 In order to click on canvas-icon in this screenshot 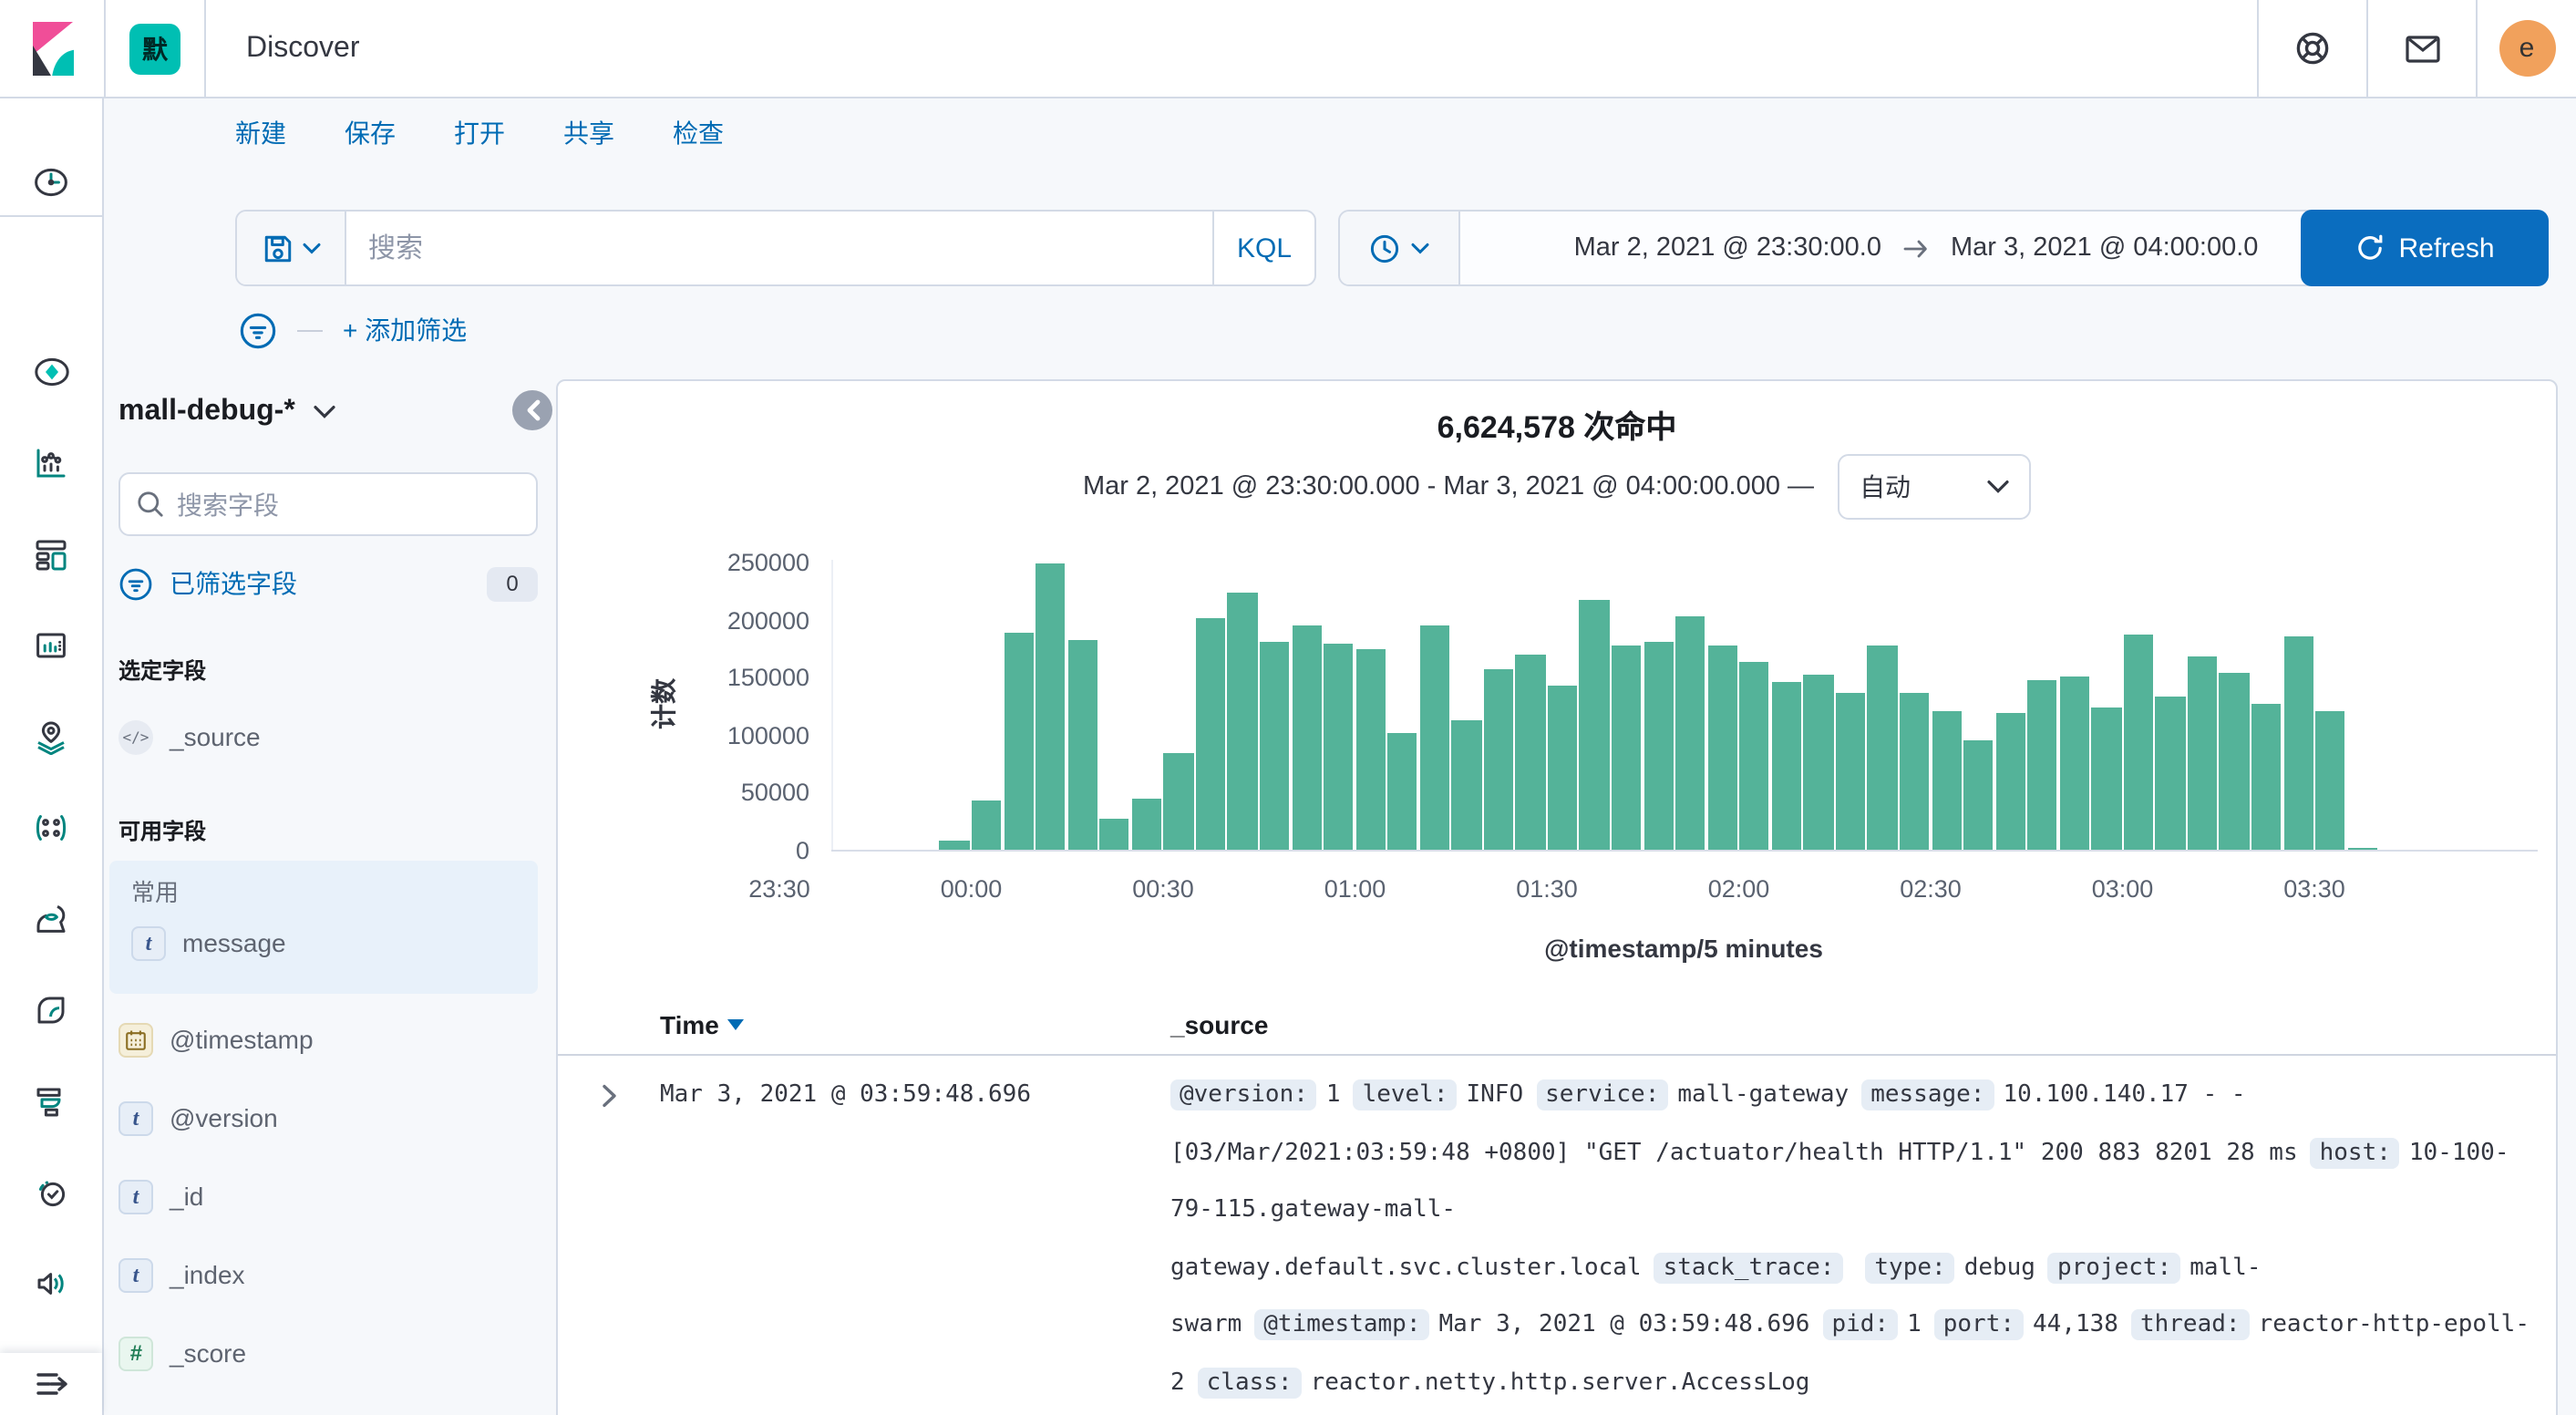, I will do `click(51, 645)`.